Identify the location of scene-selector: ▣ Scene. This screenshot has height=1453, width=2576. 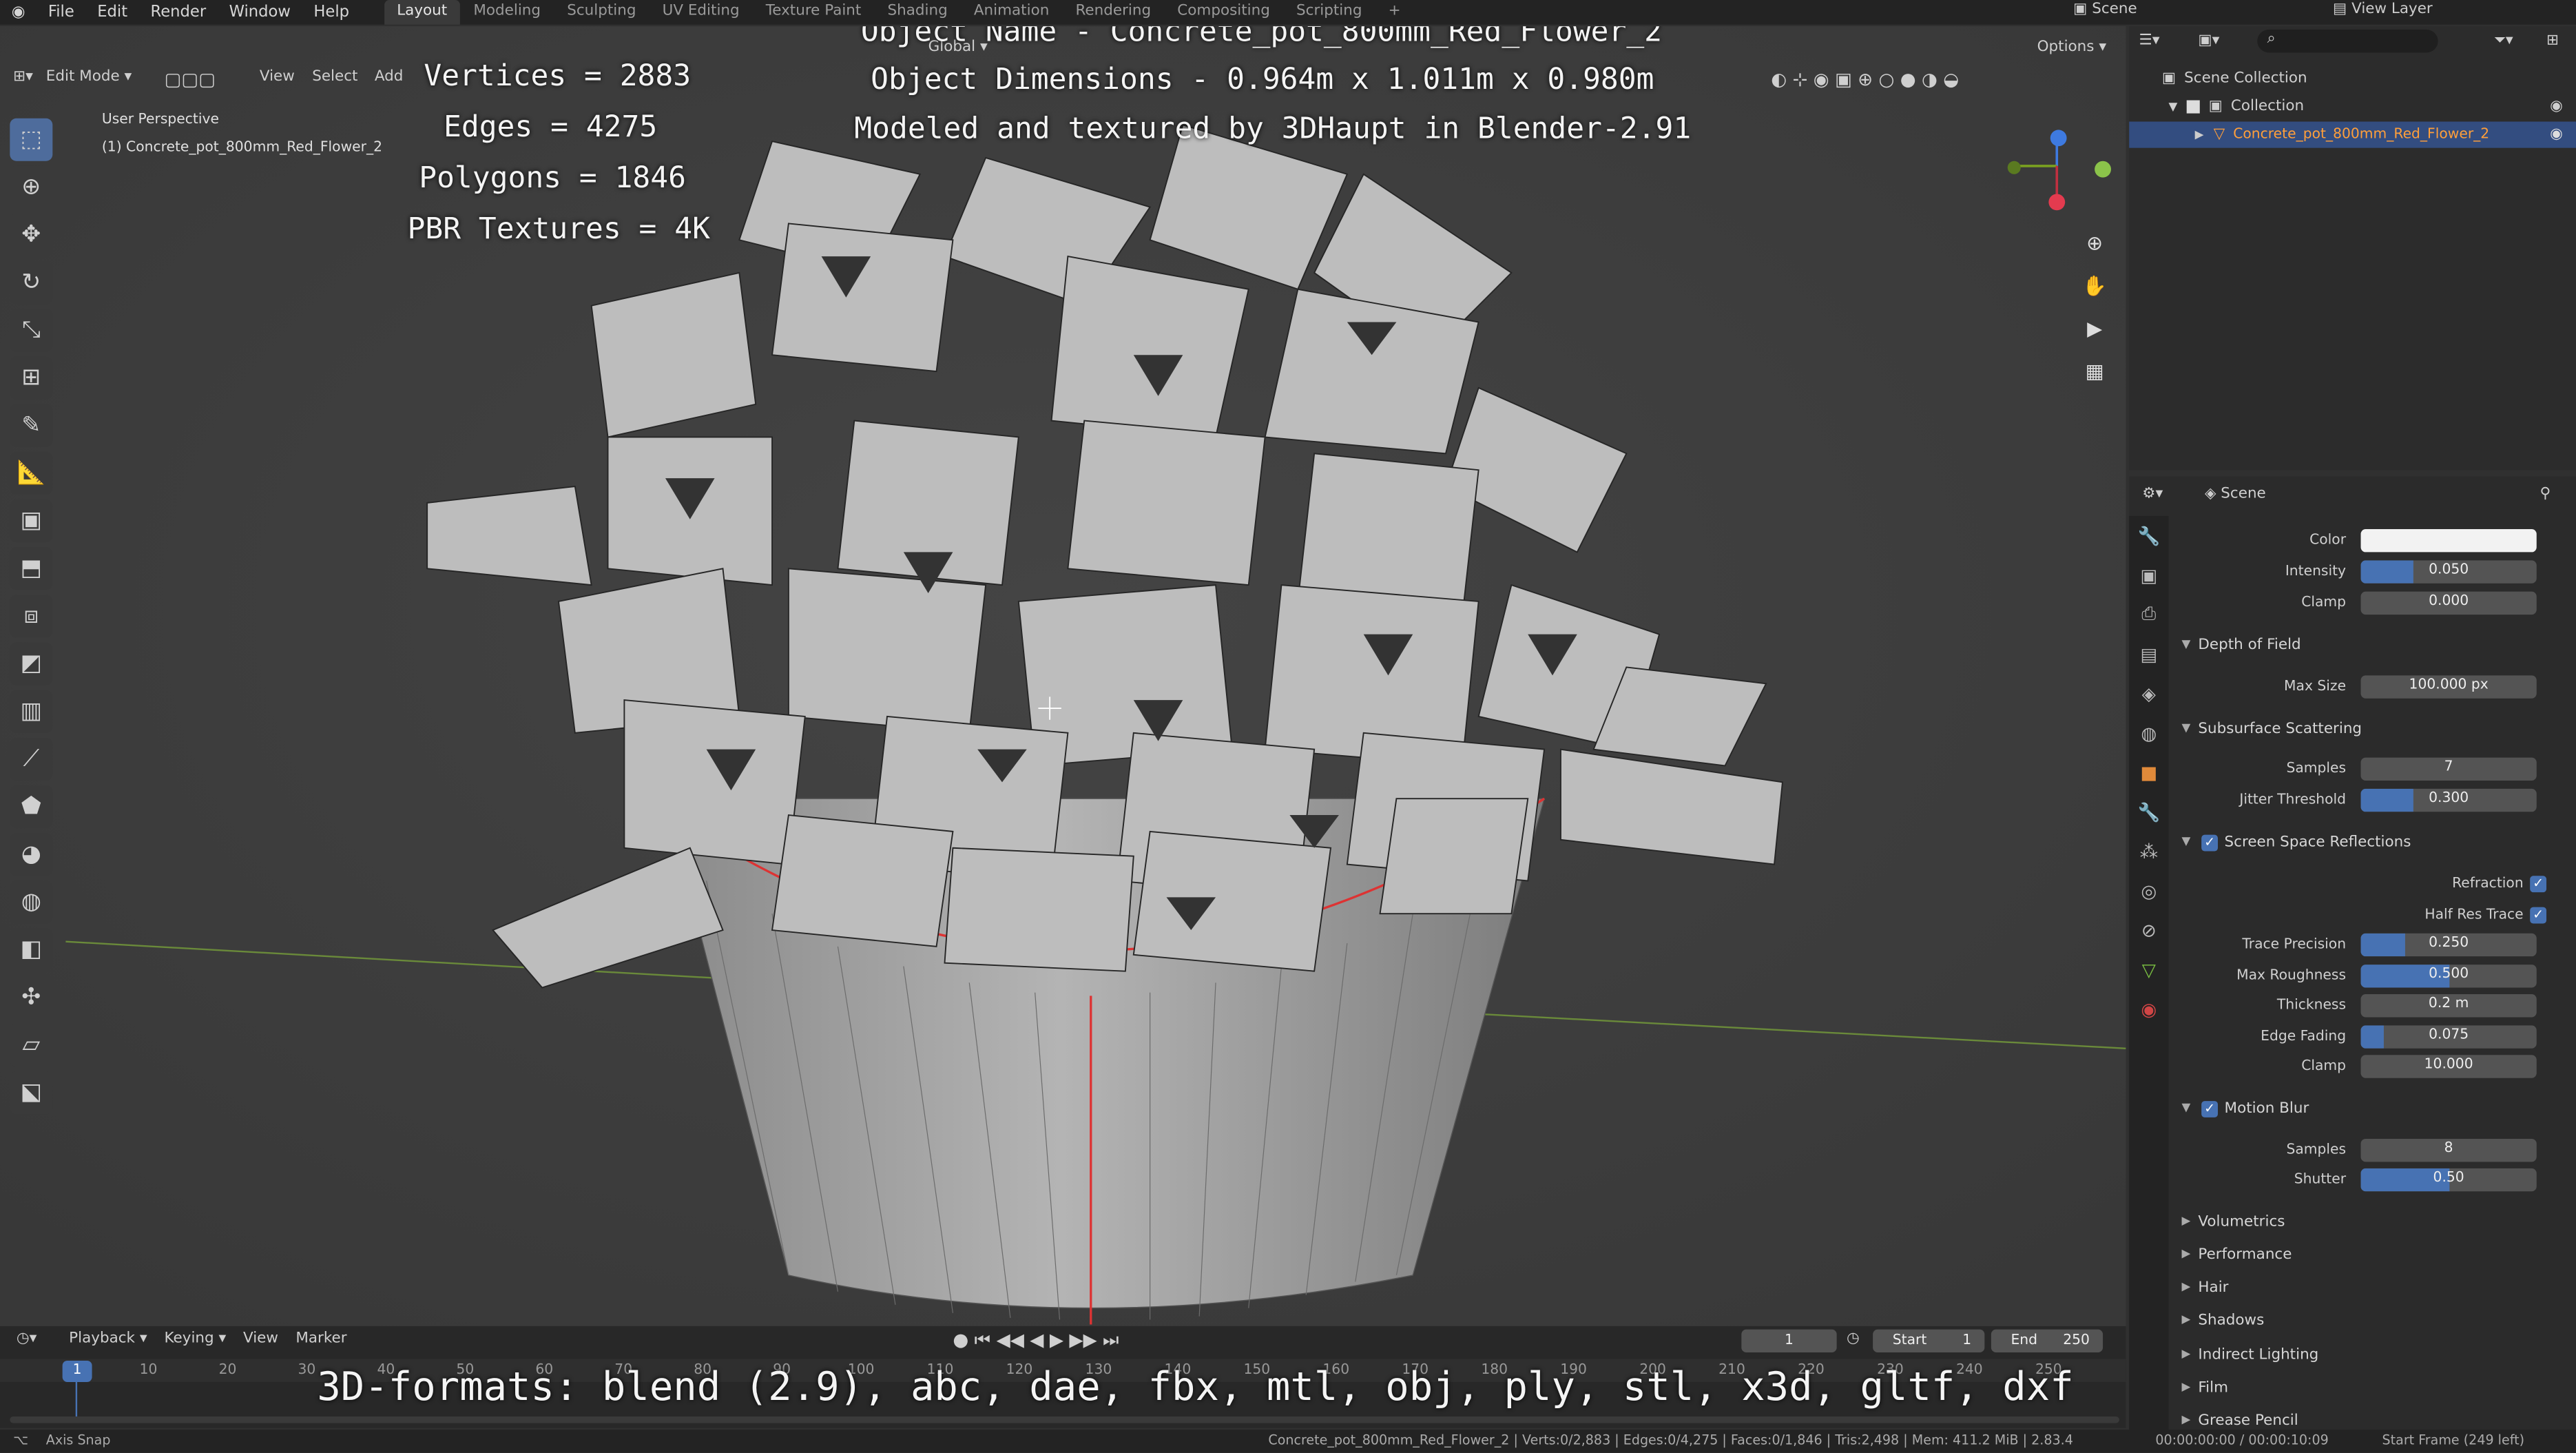
(2105, 10).